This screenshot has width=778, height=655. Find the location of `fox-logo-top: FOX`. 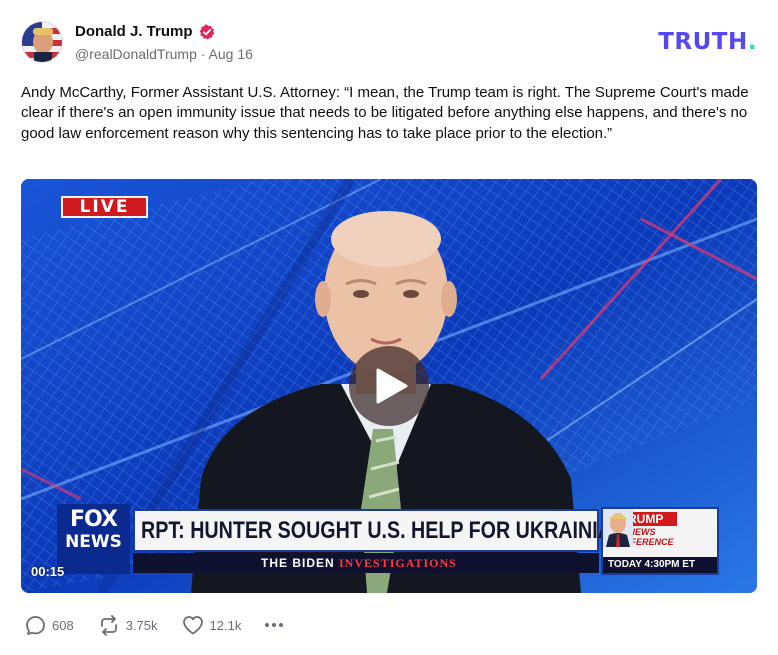

fox-logo-top: FOX is located at coordinates (94, 519).